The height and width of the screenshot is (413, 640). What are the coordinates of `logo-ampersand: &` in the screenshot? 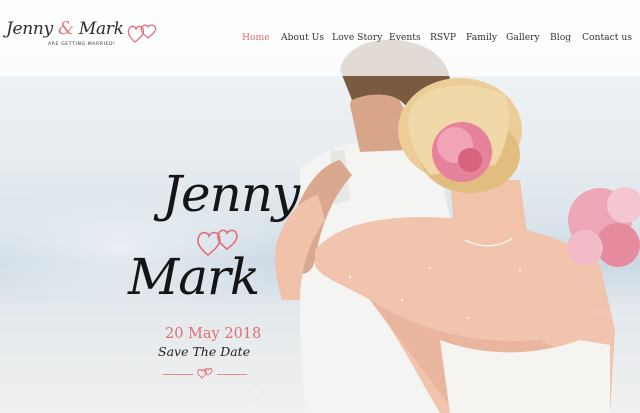 It's located at (66, 28).